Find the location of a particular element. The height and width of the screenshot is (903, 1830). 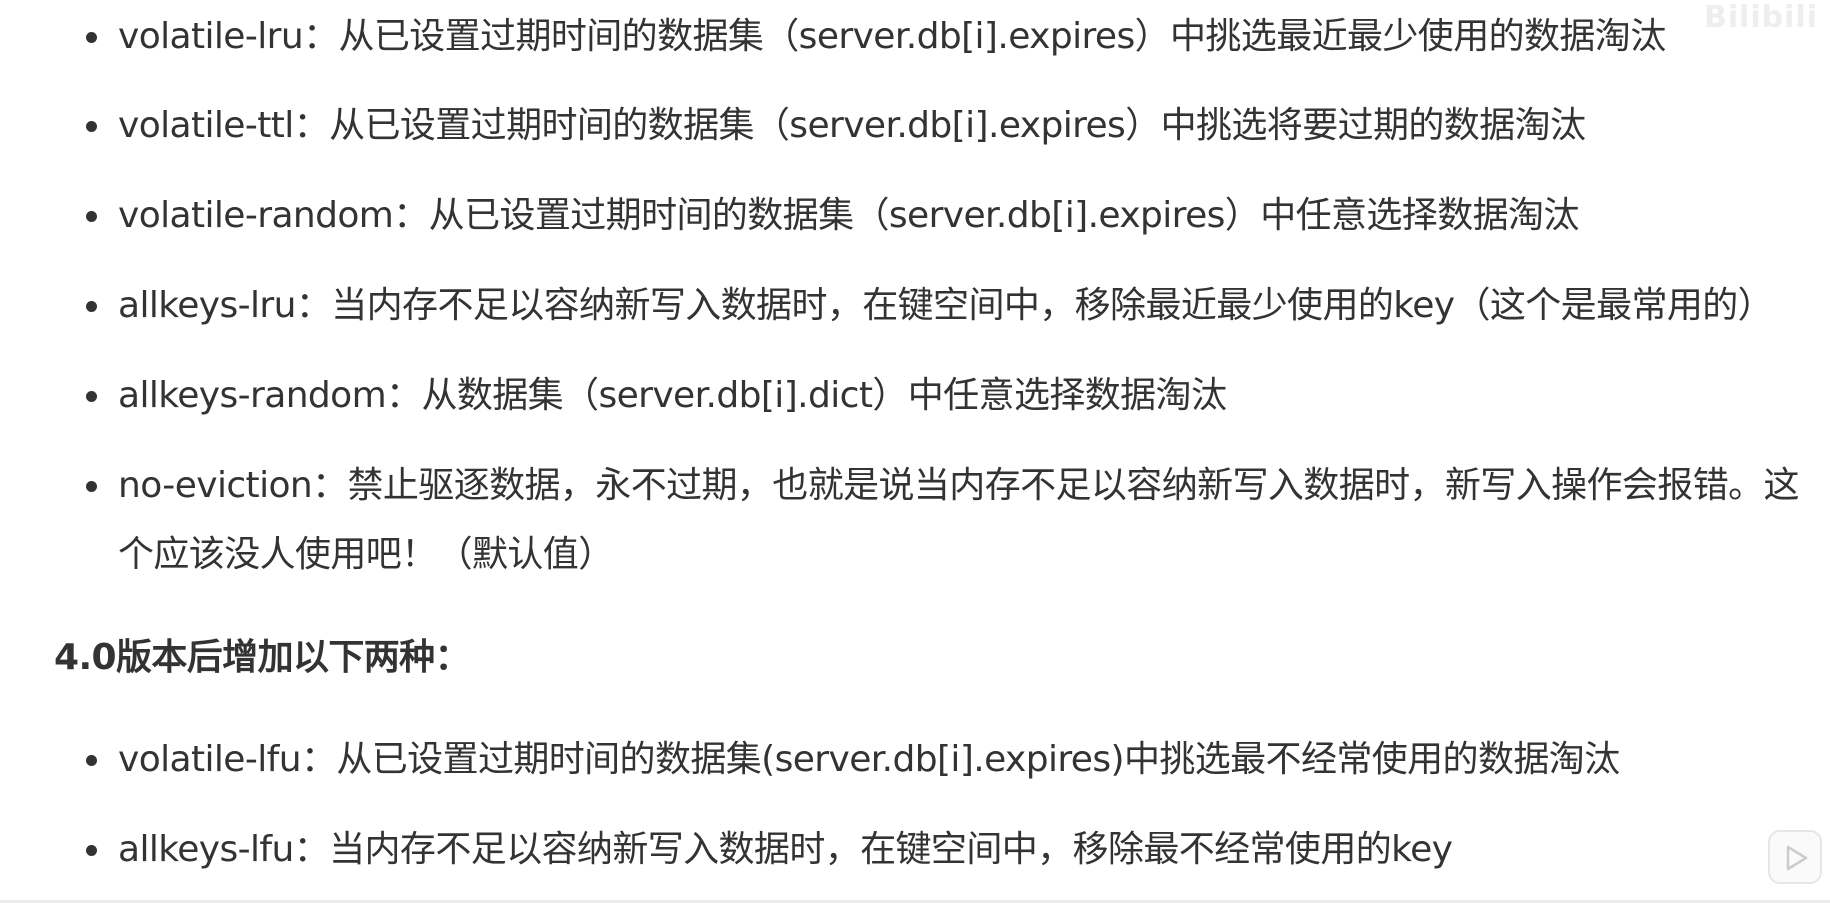

policy-text-continuation: 个应该没人使用吧！（默认值） is located at coordinates (366, 554).